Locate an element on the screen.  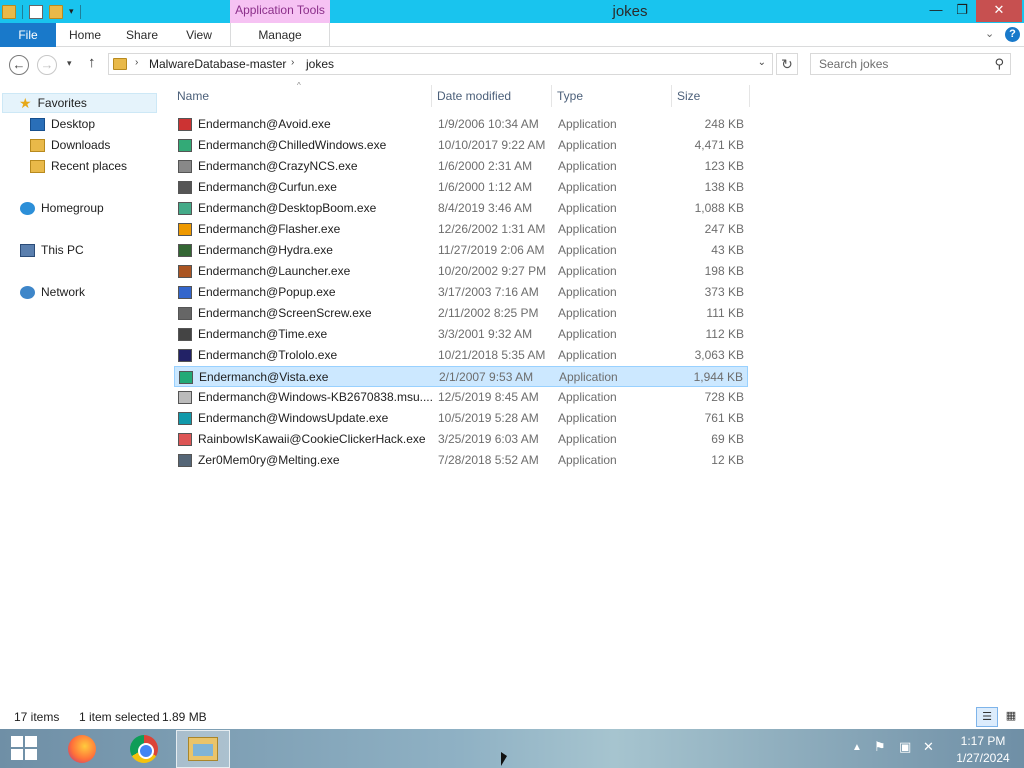
downloads-icon is located at coordinates (37, 145).